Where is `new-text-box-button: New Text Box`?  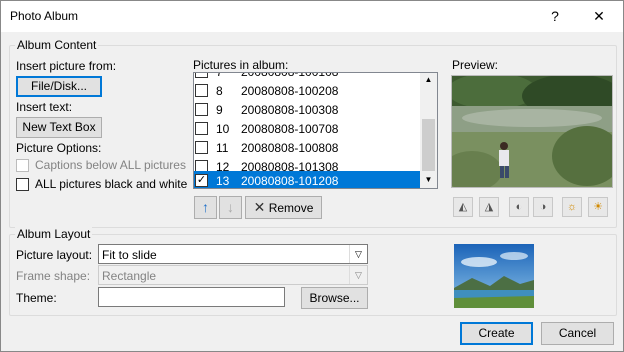 new-text-box-button: New Text Box is located at coordinates (59, 127).